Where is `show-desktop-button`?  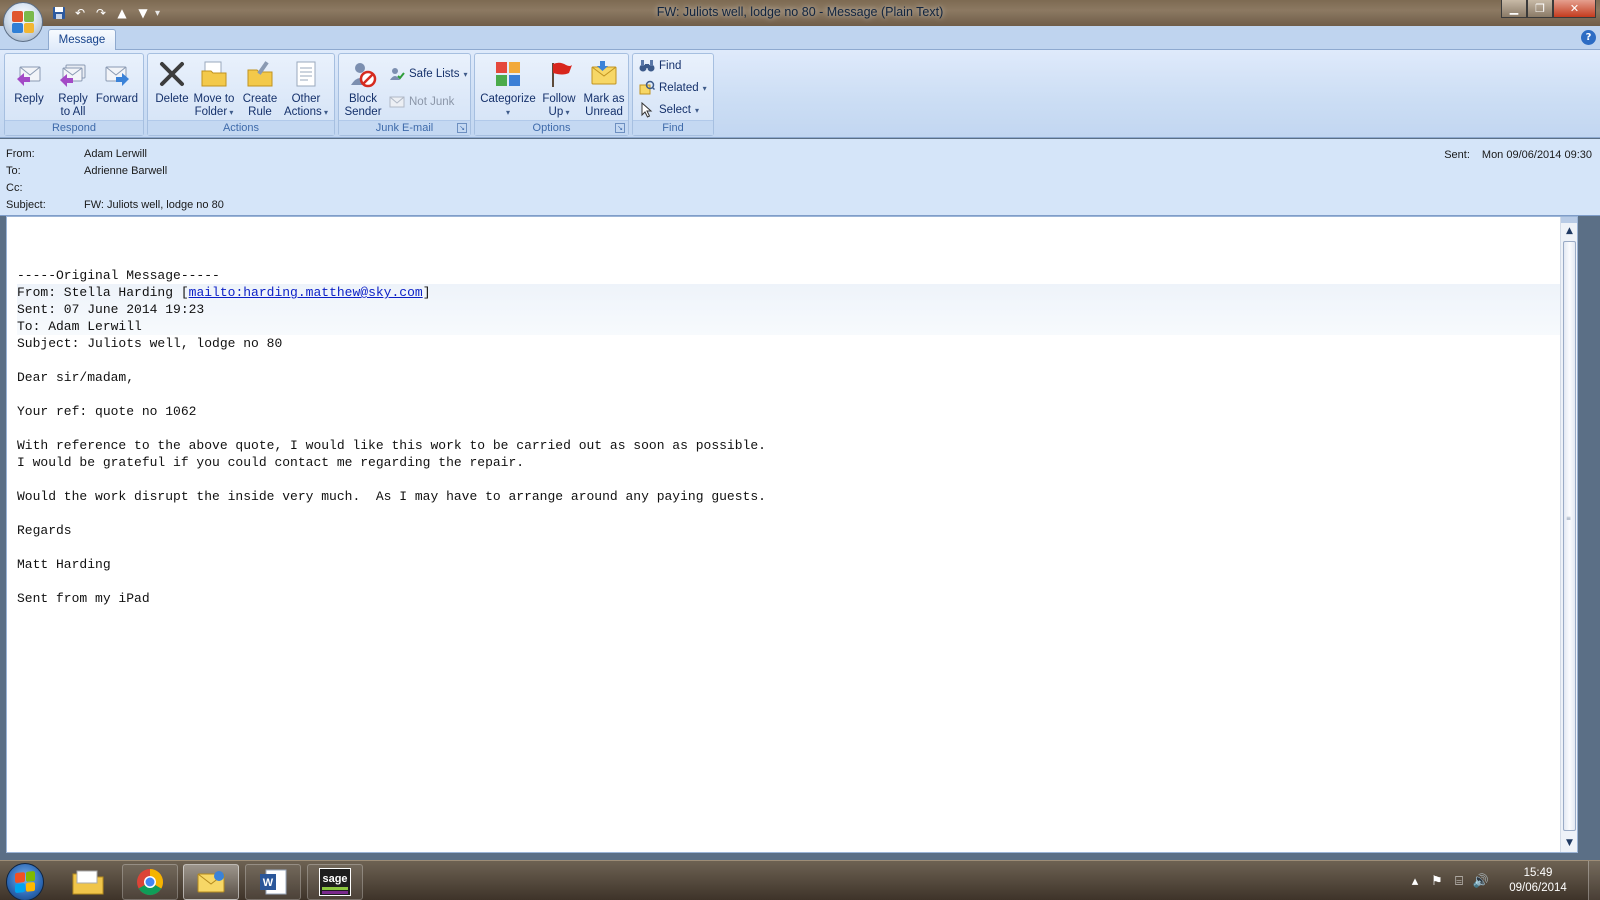
show-desktop-button is located at coordinates (1594, 880).